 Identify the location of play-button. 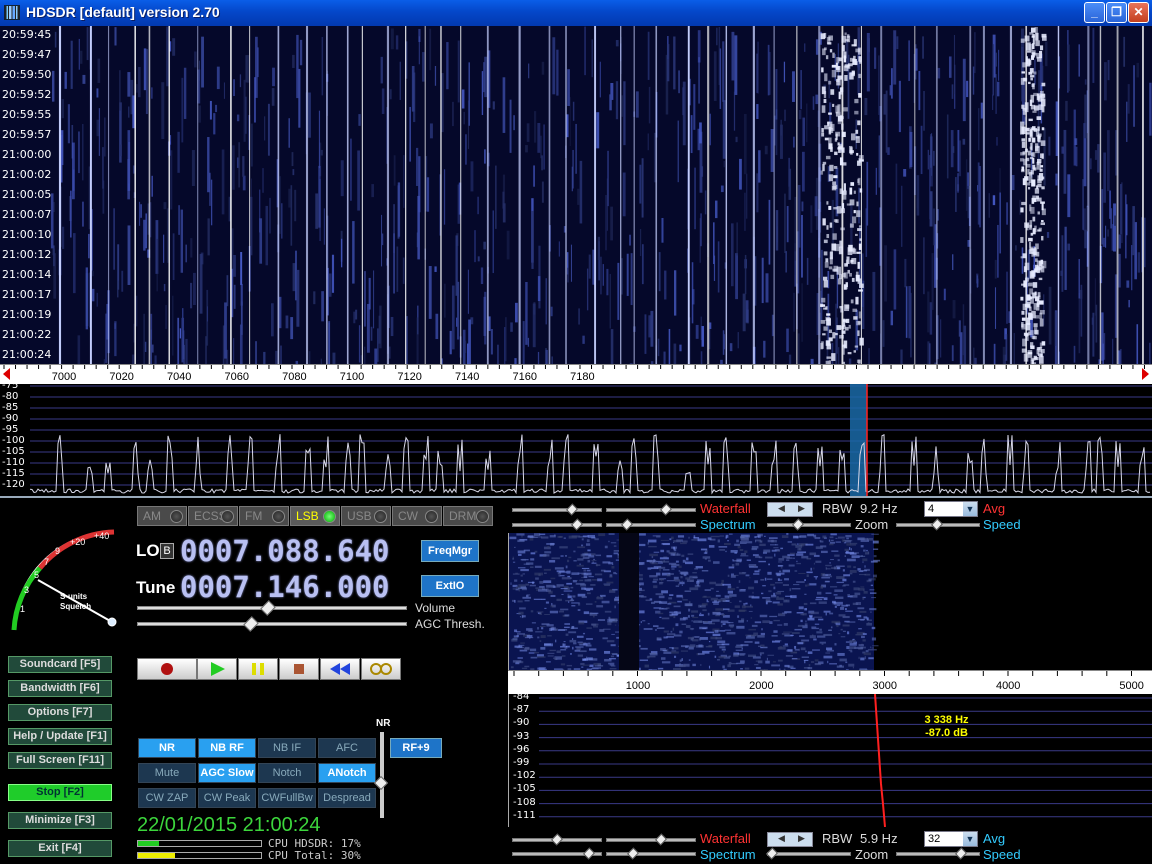
(217, 669).